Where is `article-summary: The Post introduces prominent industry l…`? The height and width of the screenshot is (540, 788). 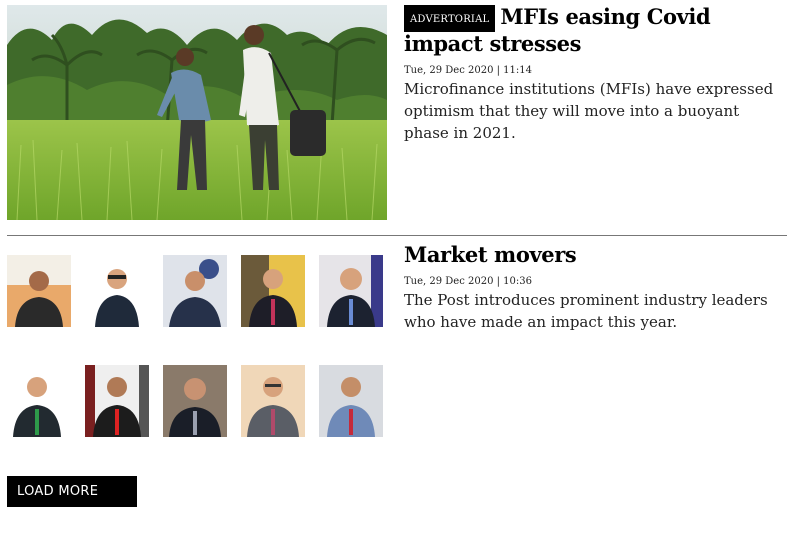 article-summary: The Post introduces prominent industry l… is located at coordinates (586, 311).